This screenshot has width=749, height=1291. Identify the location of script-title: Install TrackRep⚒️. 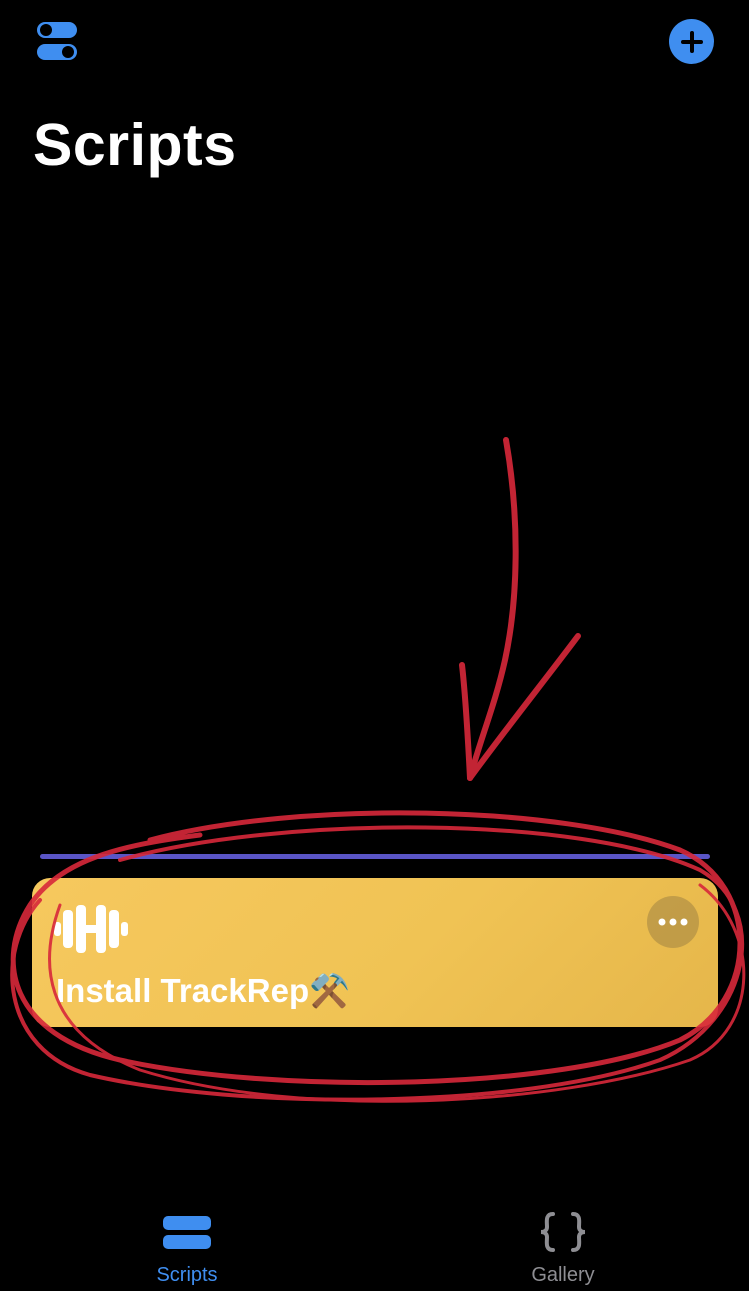
(203, 990).